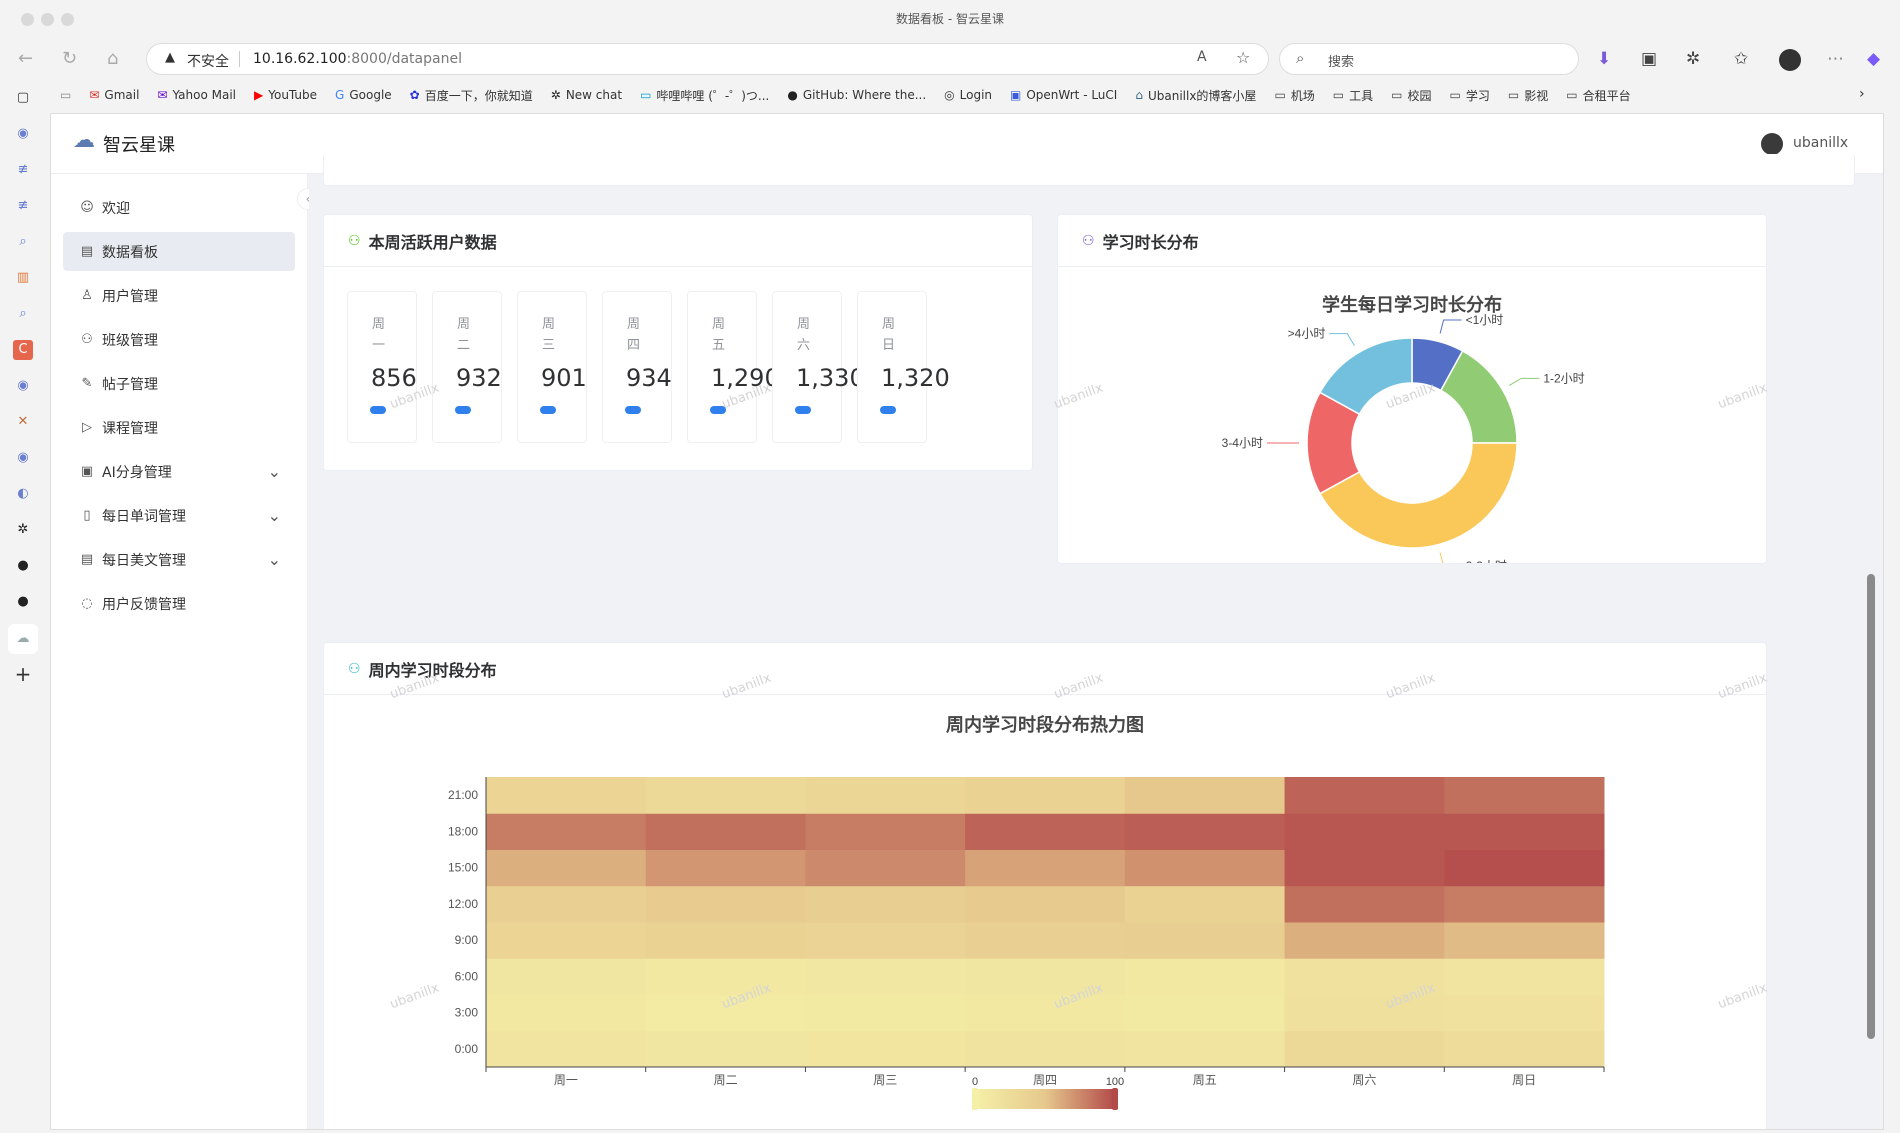 The height and width of the screenshot is (1133, 1900). What do you see at coordinates (1429, 59) in the screenshot?
I see `browser-search-box: ⌕ 搜索` at bounding box center [1429, 59].